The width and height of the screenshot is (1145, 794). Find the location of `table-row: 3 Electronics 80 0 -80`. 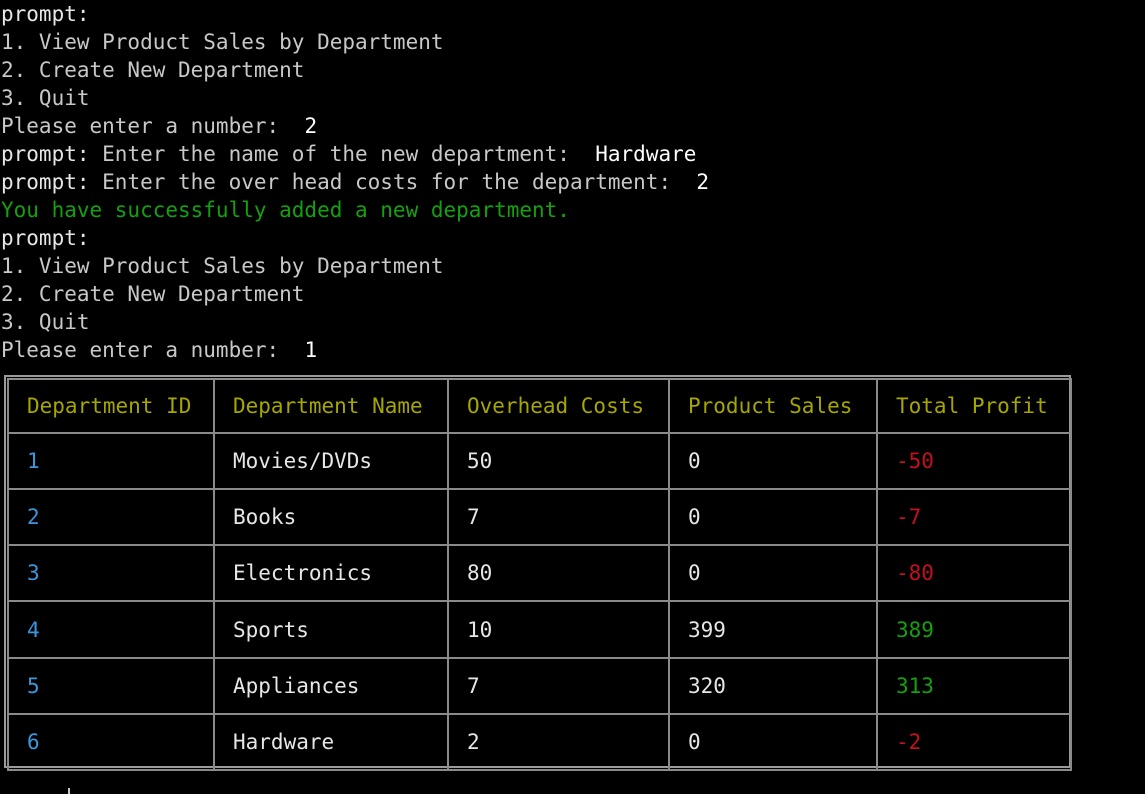

table-row: 3 Electronics 80 0 -80 is located at coordinates (539, 573).